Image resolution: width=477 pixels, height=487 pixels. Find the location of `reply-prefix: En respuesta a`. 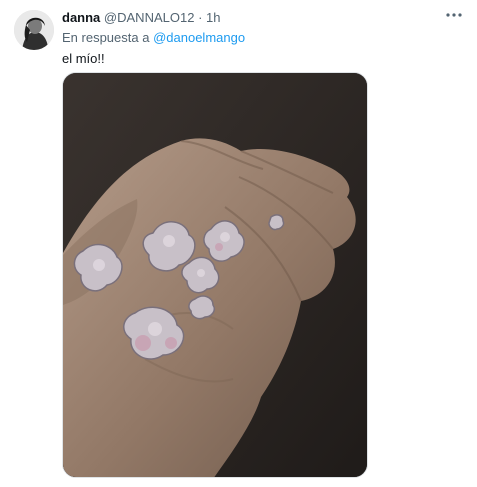

reply-prefix: En respuesta a is located at coordinates (106, 37).